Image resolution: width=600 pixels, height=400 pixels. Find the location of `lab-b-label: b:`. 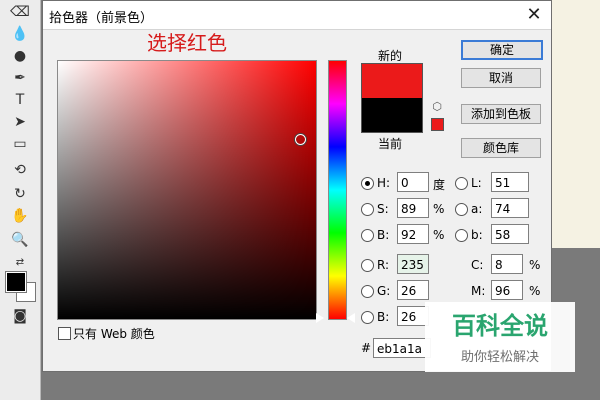

lab-b-label: b: is located at coordinates (477, 235).